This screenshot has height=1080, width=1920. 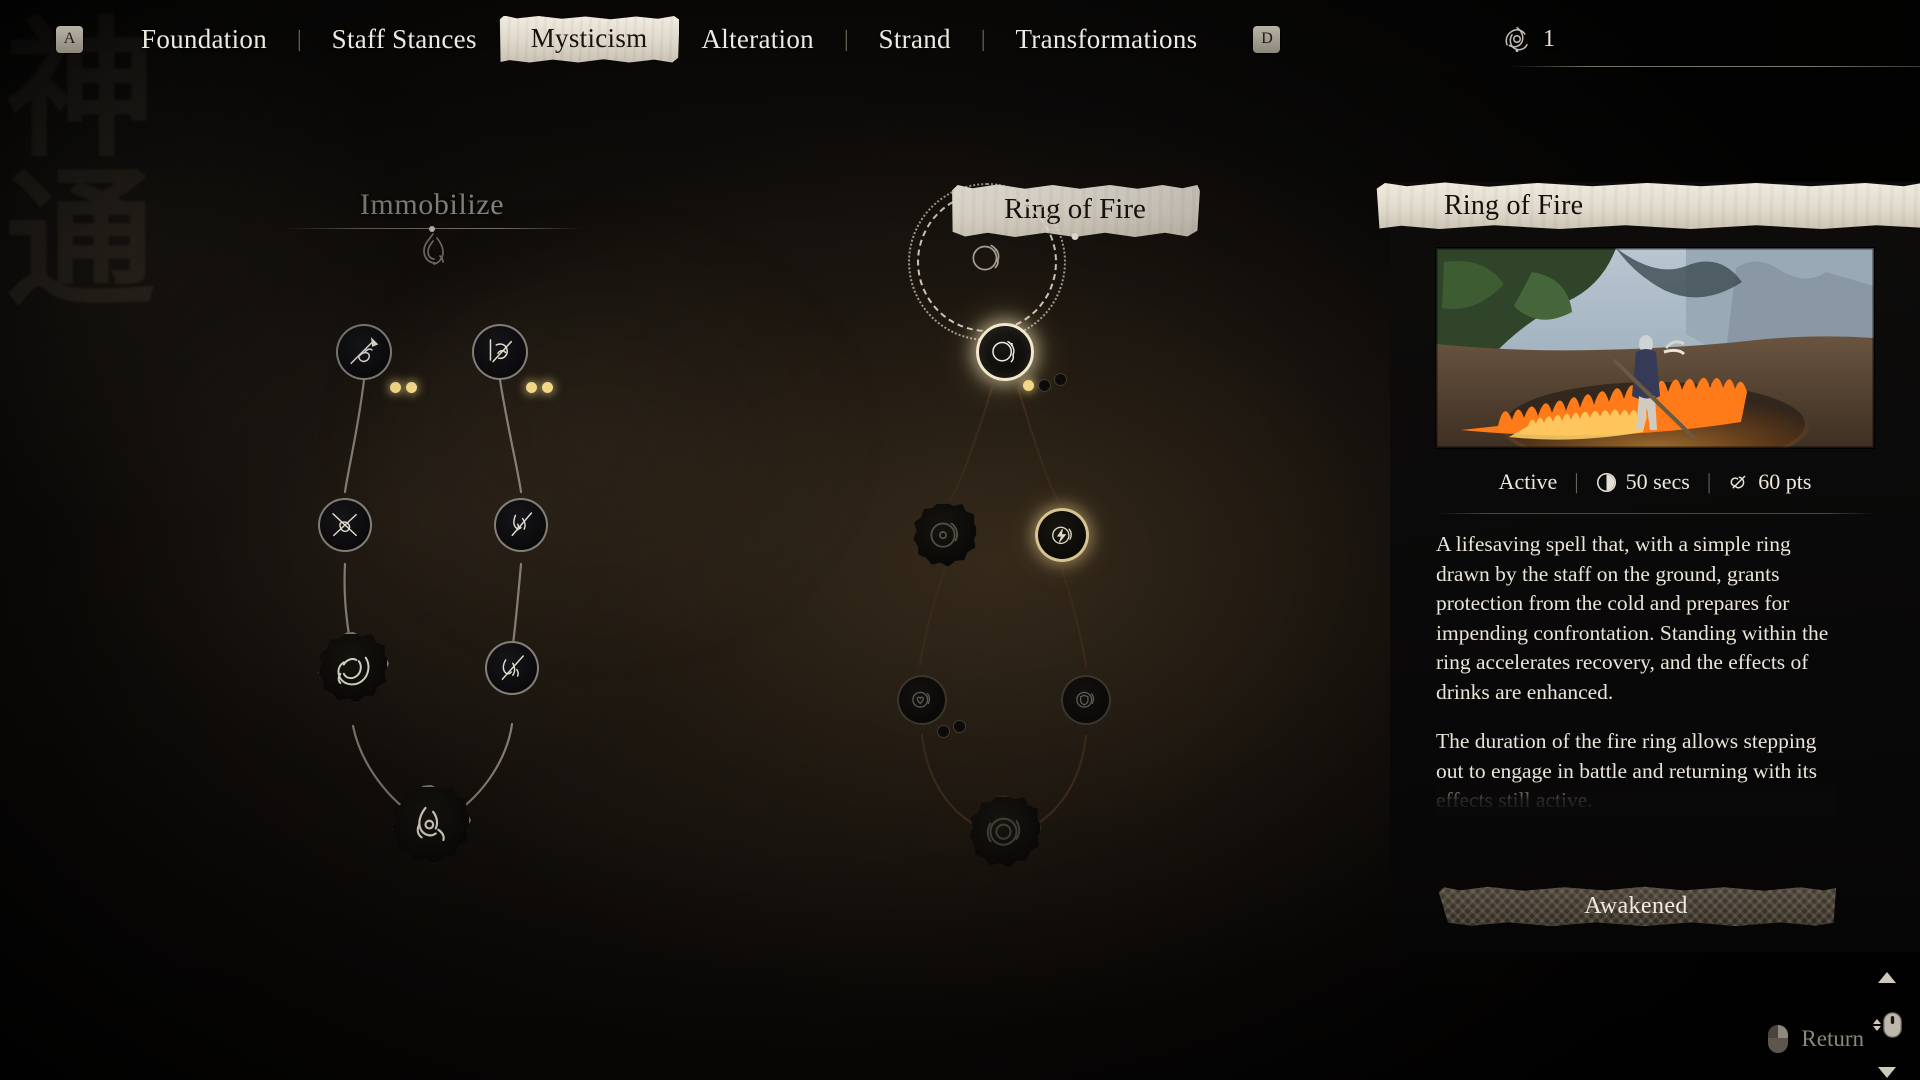 What do you see at coordinates (1892, 1025) in the screenshot?
I see `mouse-body-icon` at bounding box center [1892, 1025].